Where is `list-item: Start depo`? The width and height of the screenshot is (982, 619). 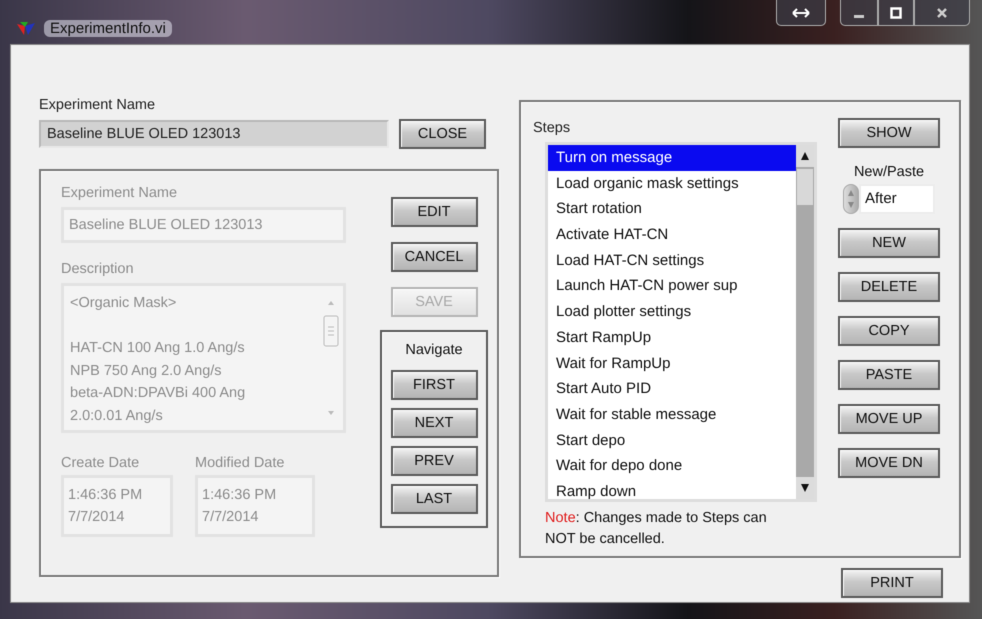
list-item: Start depo is located at coordinates (672, 441).